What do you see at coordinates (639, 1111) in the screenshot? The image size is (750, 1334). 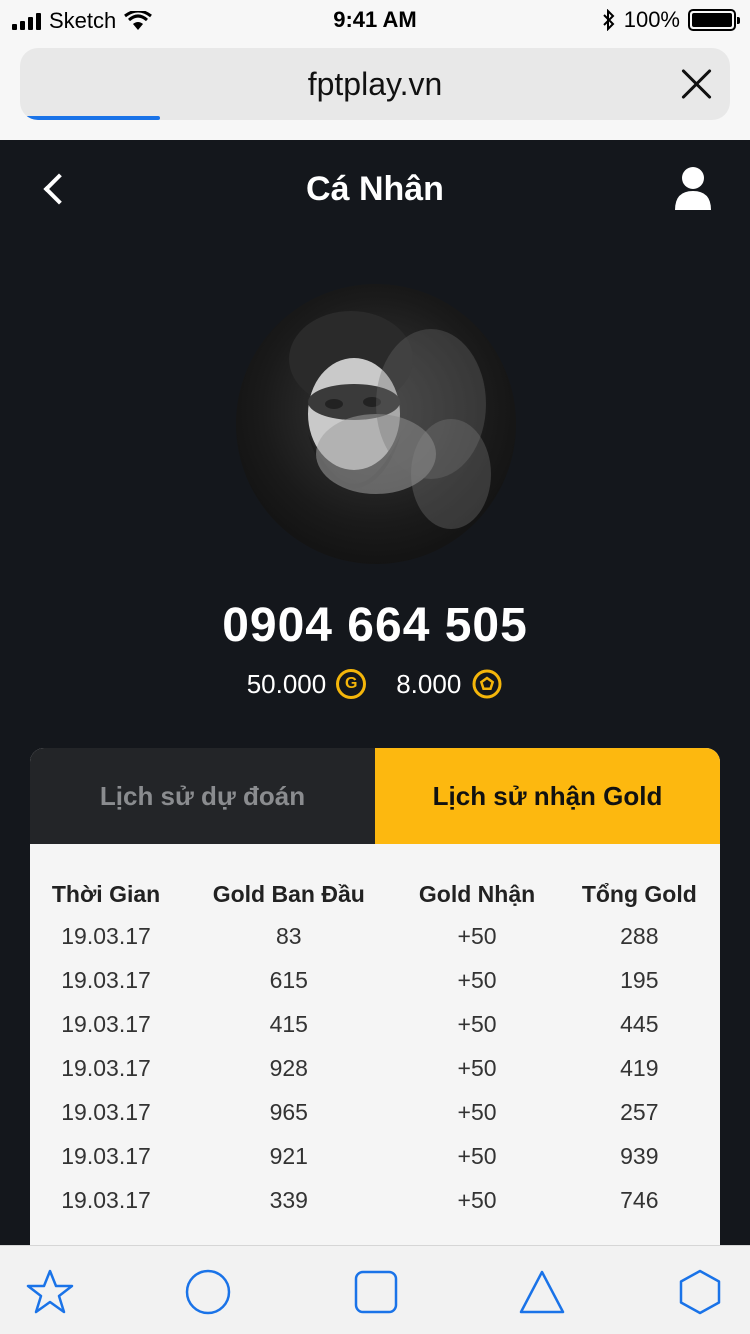 I see `cell-total-gold: 257` at bounding box center [639, 1111].